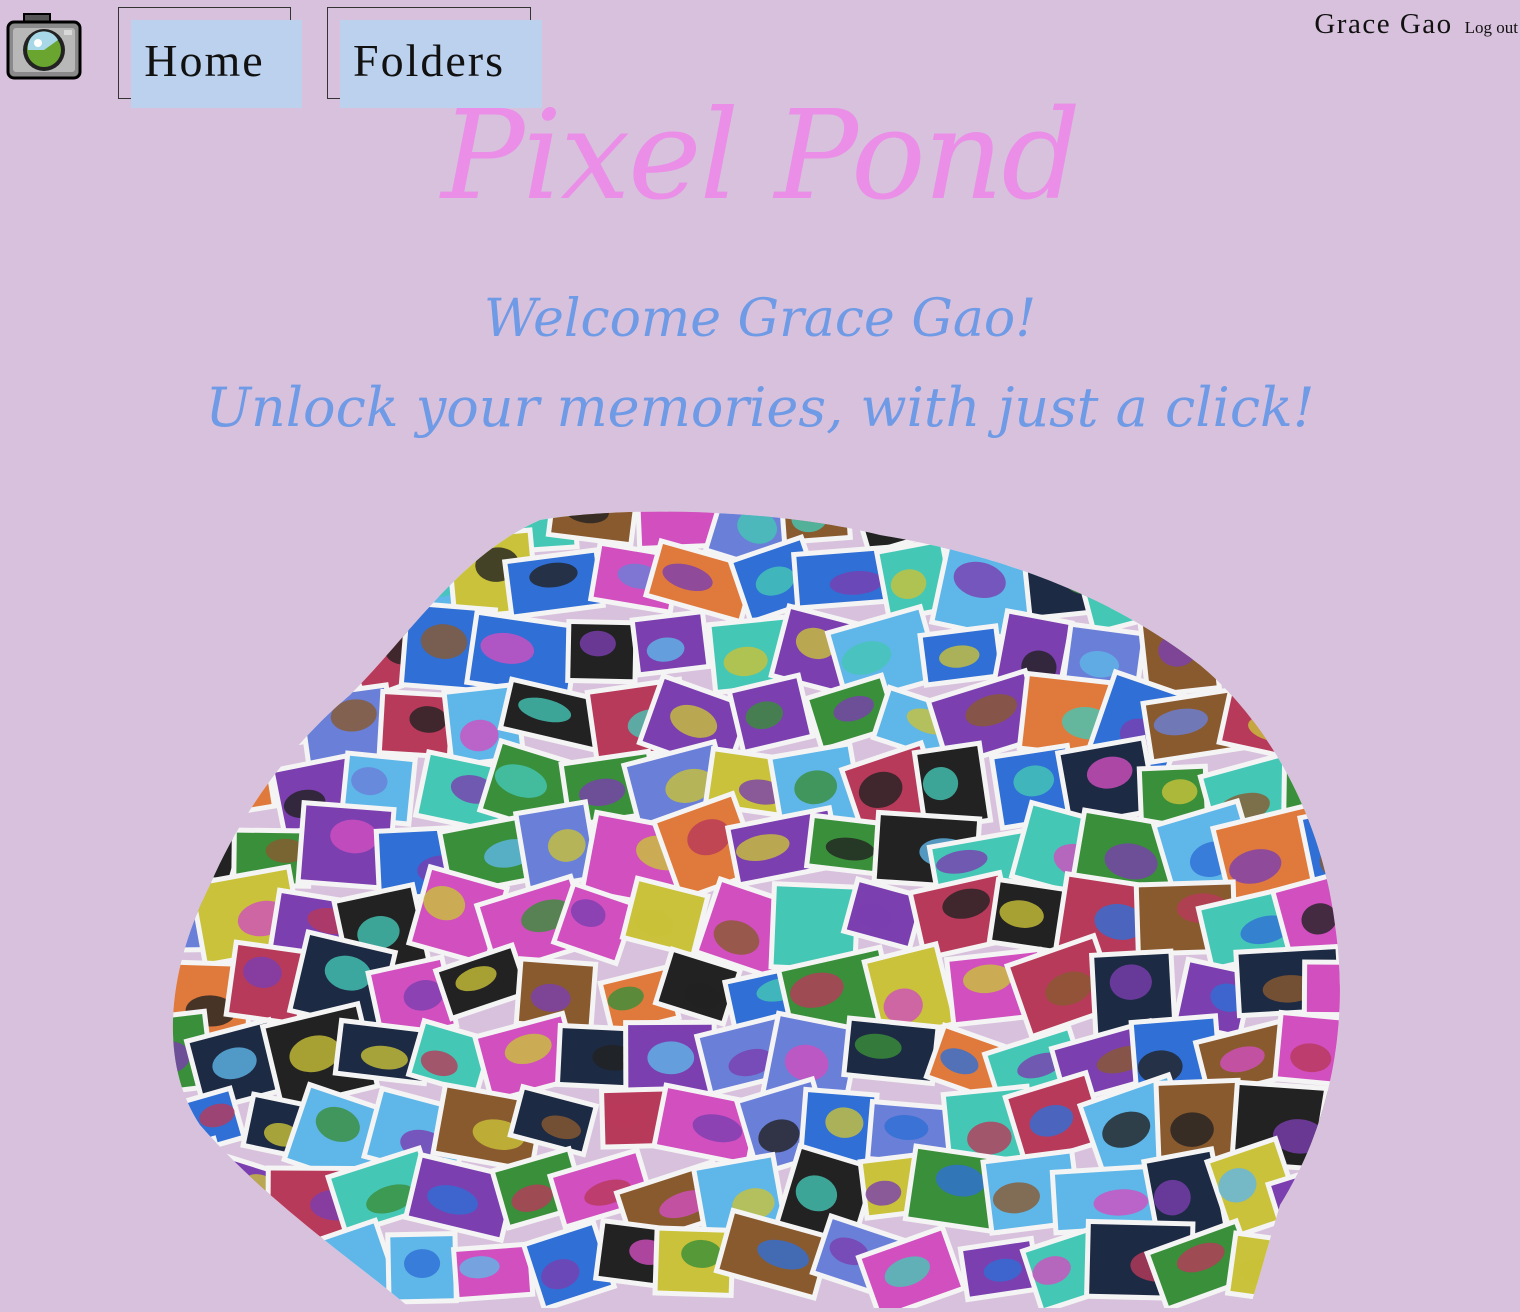 This screenshot has width=1520, height=1312. I want to click on camera-icon, so click(44, 46).